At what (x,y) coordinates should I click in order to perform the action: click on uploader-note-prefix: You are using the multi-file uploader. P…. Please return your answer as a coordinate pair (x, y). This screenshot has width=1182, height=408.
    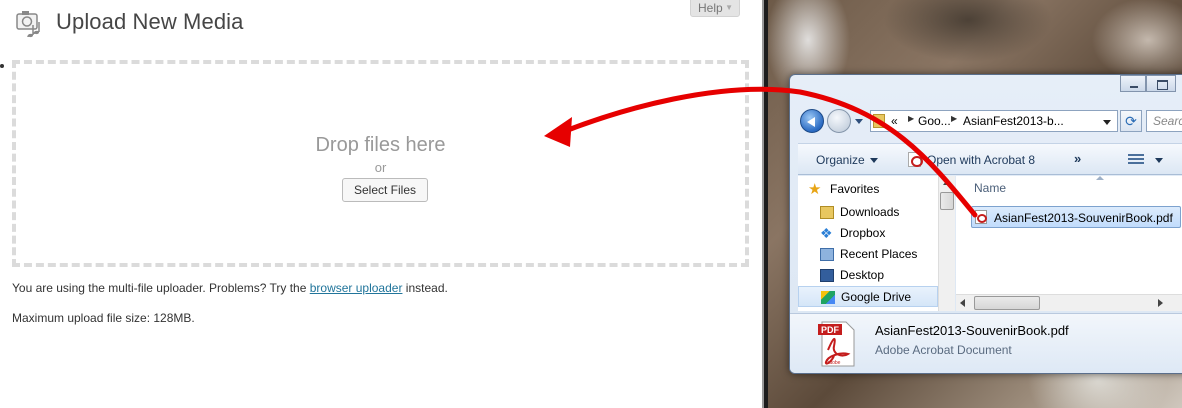
    Looking at the image, I should click on (159, 288).